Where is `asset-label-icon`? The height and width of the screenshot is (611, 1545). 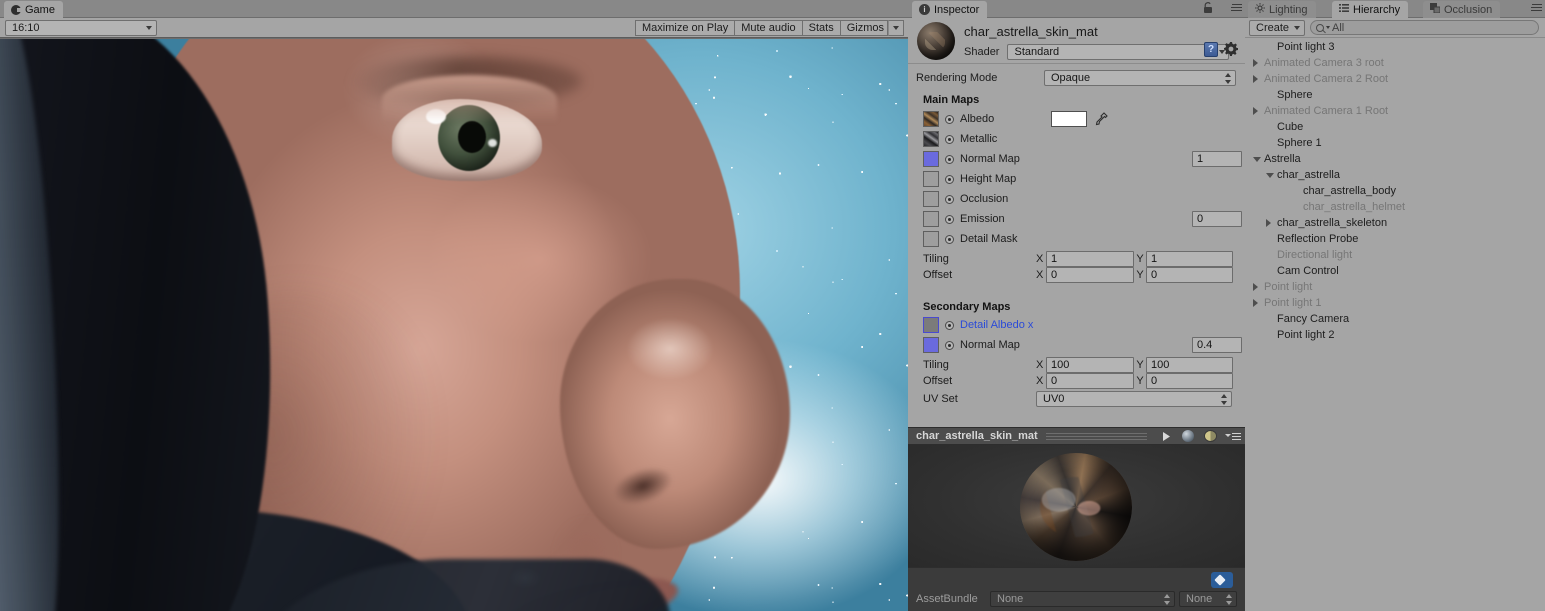
asset-label-icon is located at coordinates (1222, 580).